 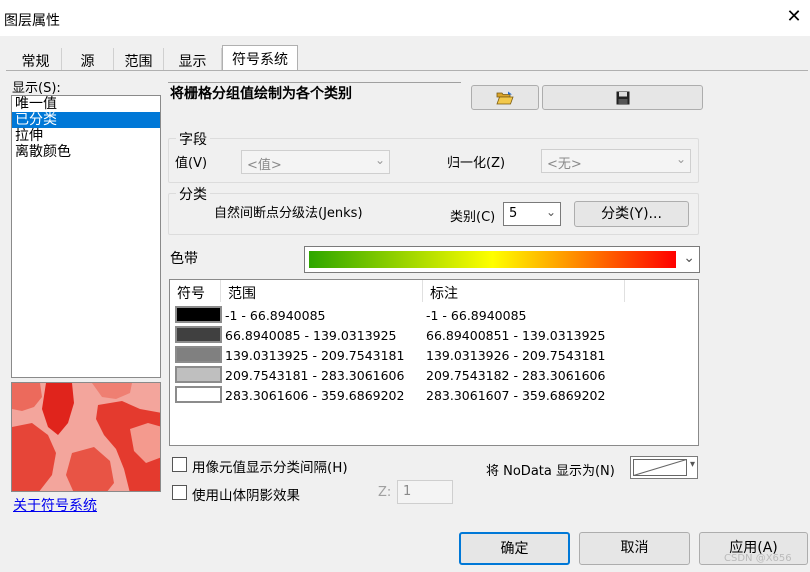 I want to click on cancel-button: 取消, so click(x=634, y=548).